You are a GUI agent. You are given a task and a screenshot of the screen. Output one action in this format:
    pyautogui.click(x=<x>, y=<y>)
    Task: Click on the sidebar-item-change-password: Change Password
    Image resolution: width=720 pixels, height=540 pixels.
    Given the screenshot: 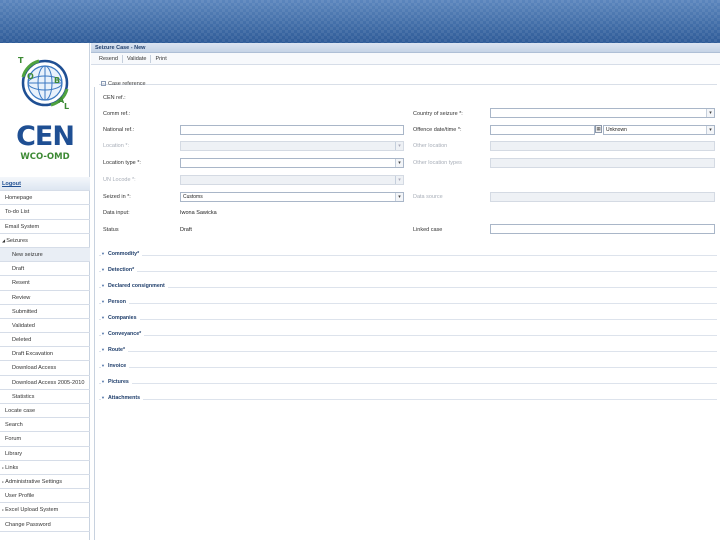 What is the action you would take?
    pyautogui.click(x=45, y=525)
    